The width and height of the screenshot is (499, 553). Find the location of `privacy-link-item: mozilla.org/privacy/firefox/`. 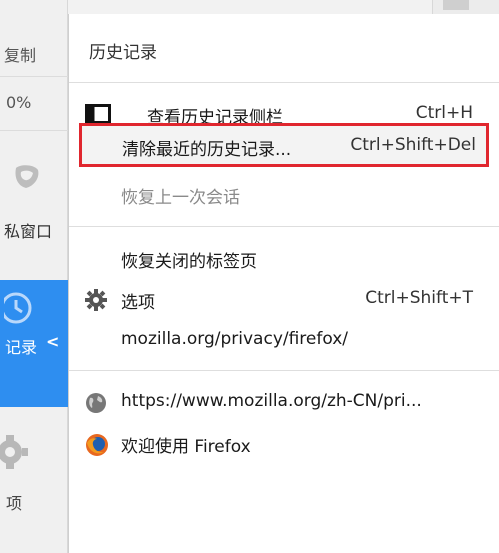

privacy-link-item: mozilla.org/privacy/firefox/ is located at coordinates (284, 340).